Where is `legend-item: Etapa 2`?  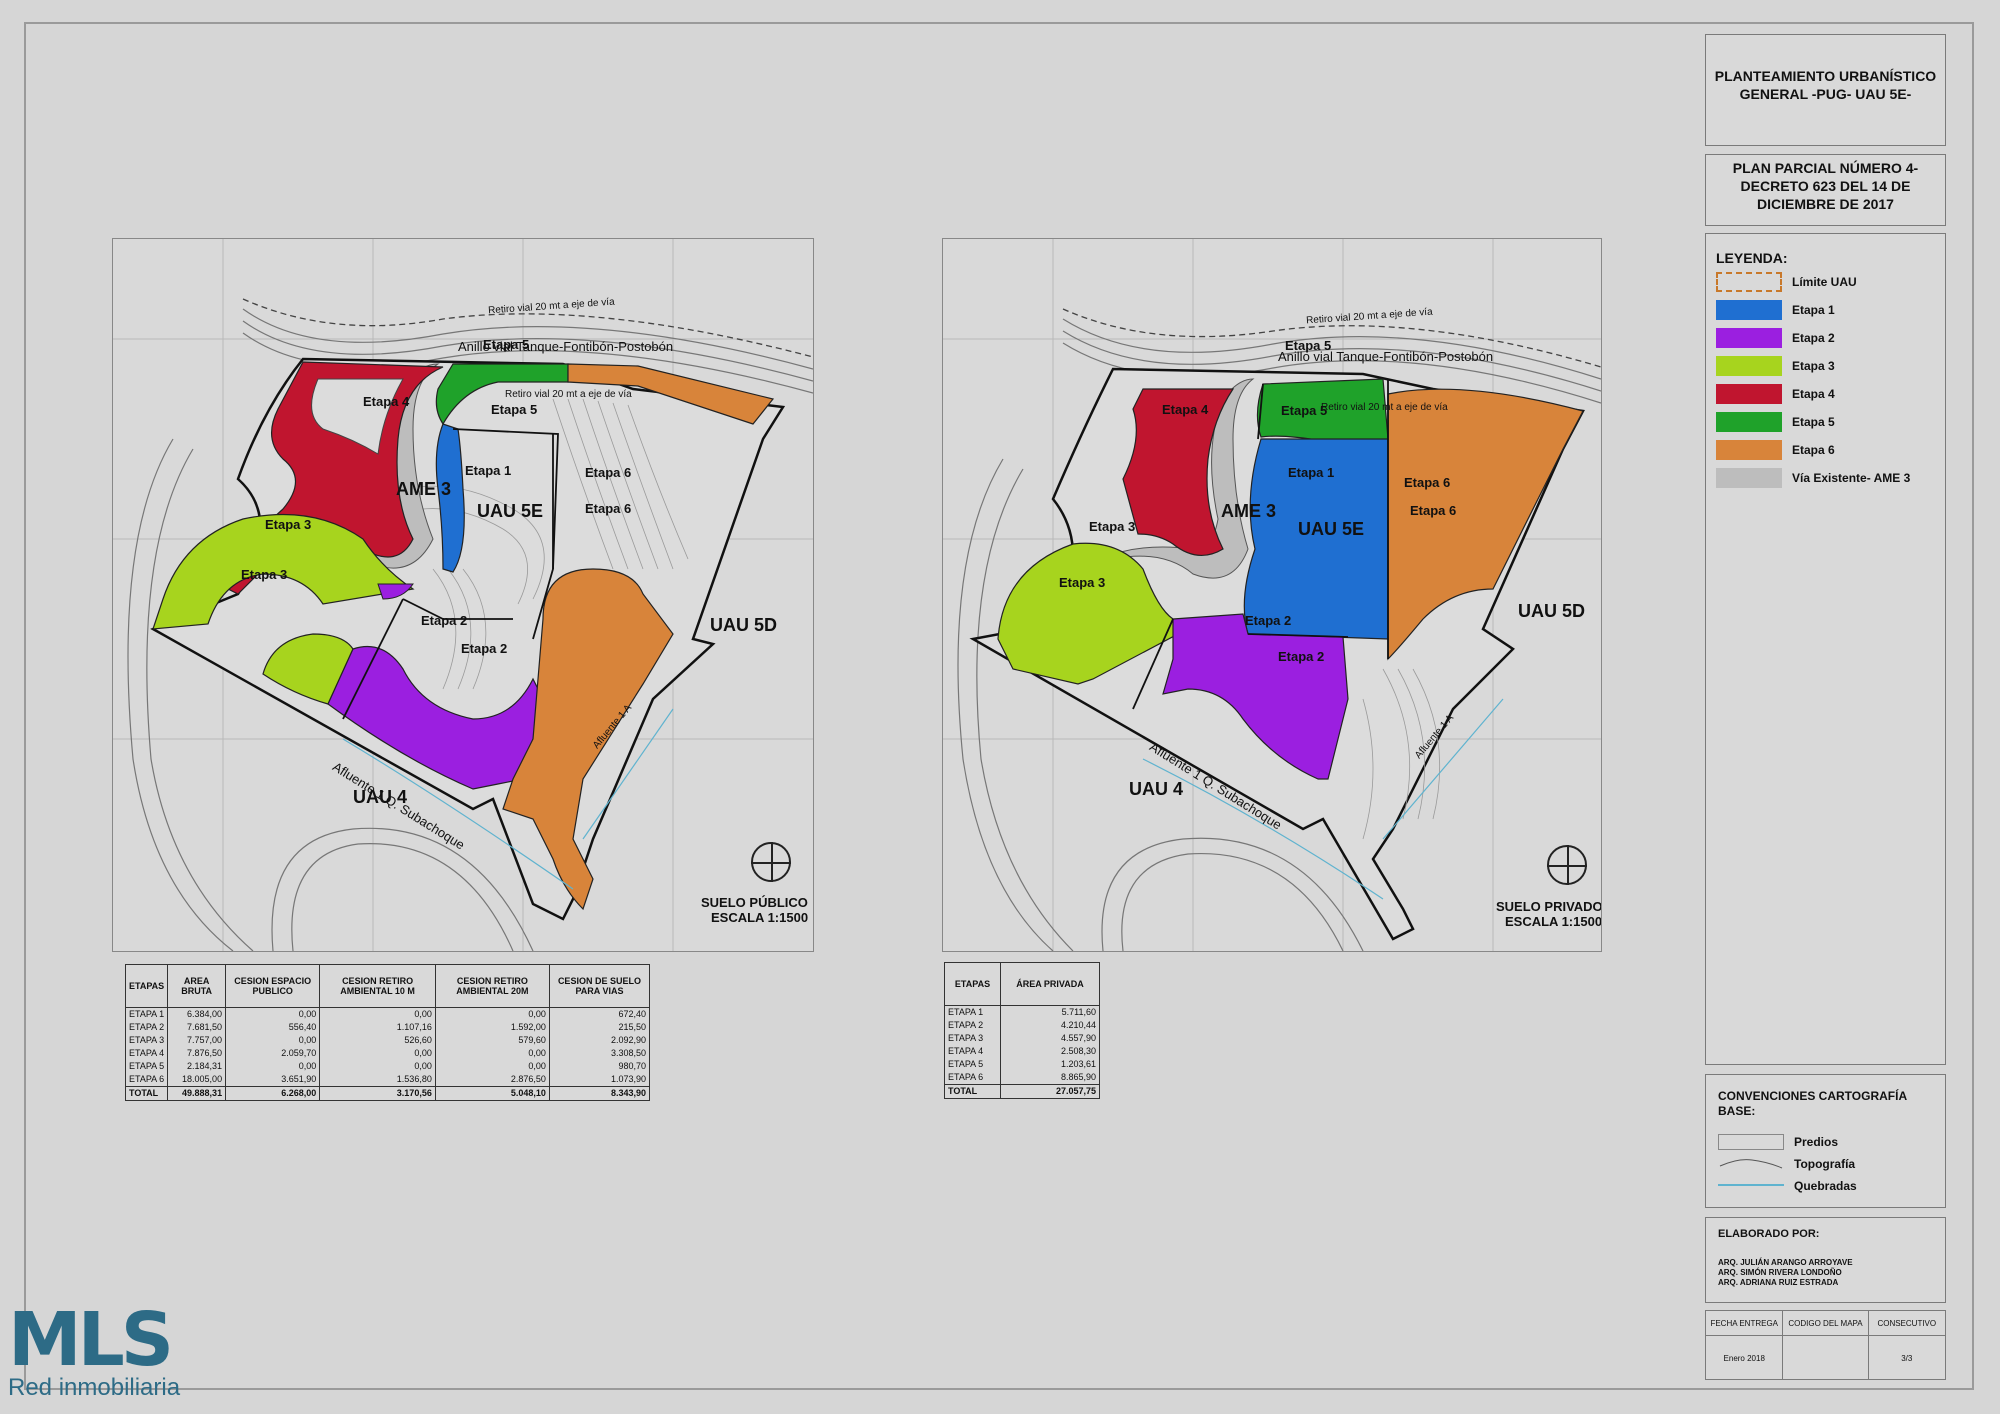 legend-item: Etapa 2 is located at coordinates (1825, 338).